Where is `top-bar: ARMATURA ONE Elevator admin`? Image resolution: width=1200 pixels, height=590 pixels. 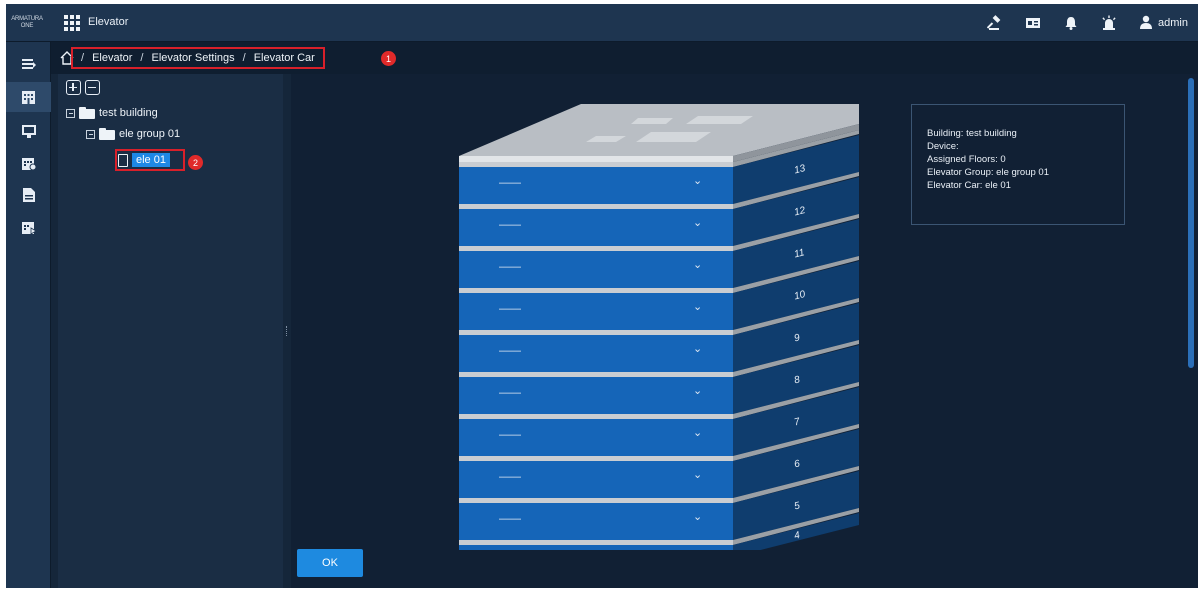 top-bar: ARMATURA ONE Elevator admin is located at coordinates (602, 23).